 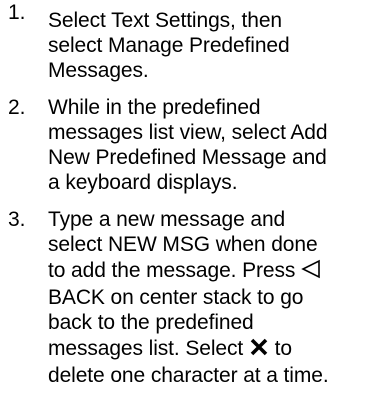 I want to click on step-text-line: messages list view, select Add, so click(x=188, y=132).